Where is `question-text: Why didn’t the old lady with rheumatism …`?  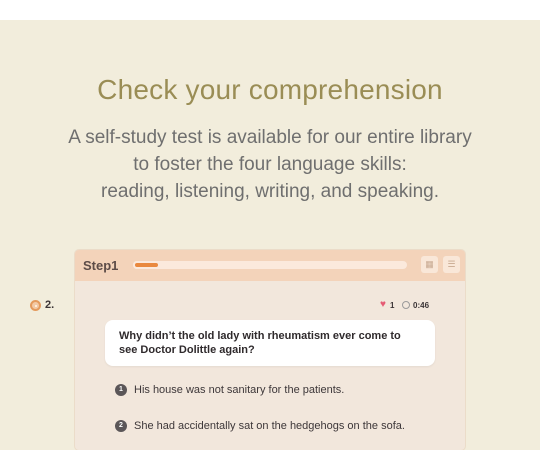
question-text: Why didn’t the old lady with rheumatism … is located at coordinates (270, 343).